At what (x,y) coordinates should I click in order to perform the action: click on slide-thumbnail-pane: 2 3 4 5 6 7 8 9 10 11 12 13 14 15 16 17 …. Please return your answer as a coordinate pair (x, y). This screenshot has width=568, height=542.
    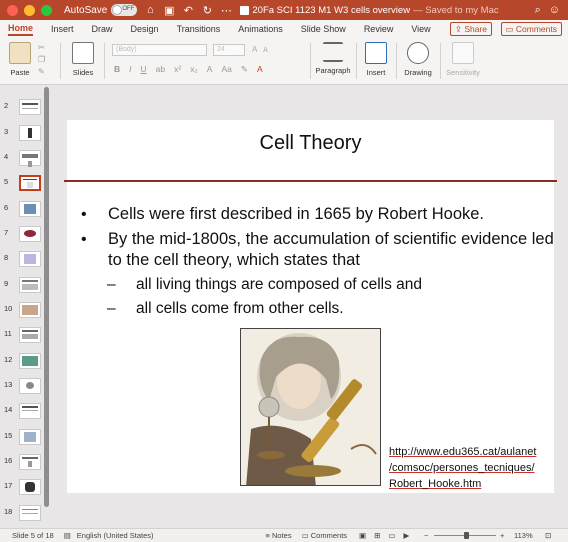
    Looking at the image, I should click on (26, 306).